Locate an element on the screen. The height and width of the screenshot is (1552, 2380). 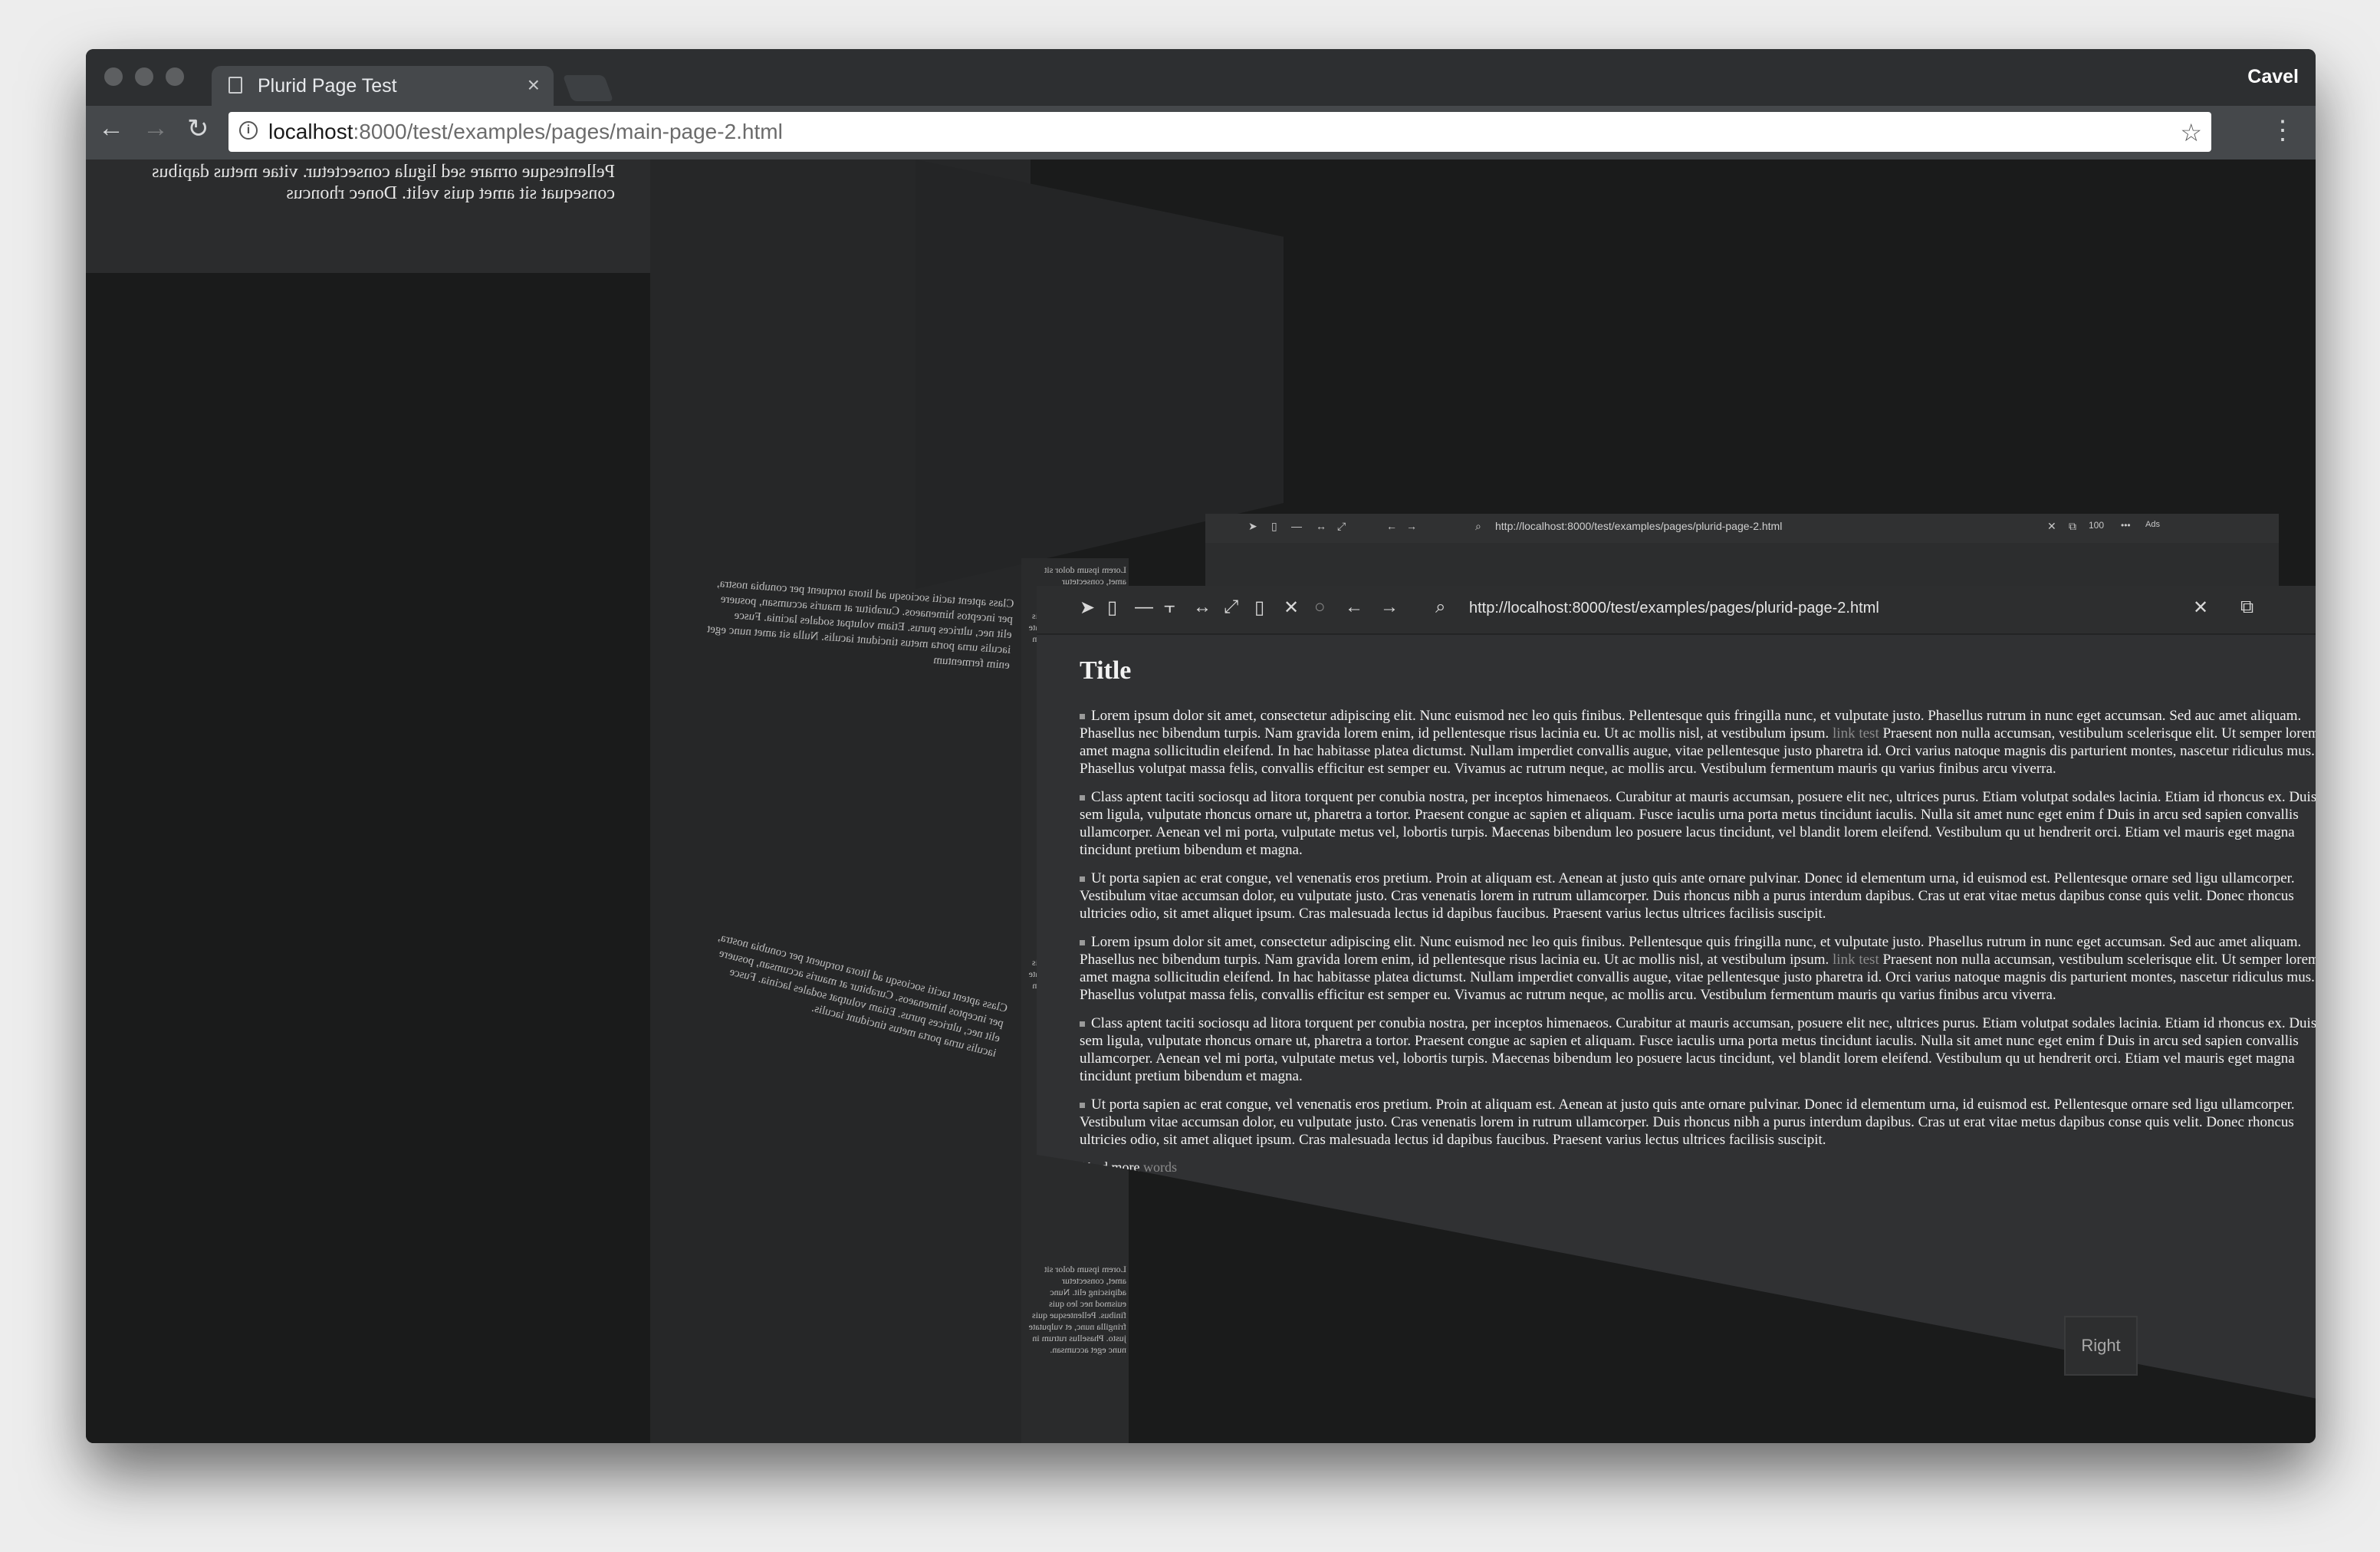
url-host: localhost is located at coordinates (311, 131).